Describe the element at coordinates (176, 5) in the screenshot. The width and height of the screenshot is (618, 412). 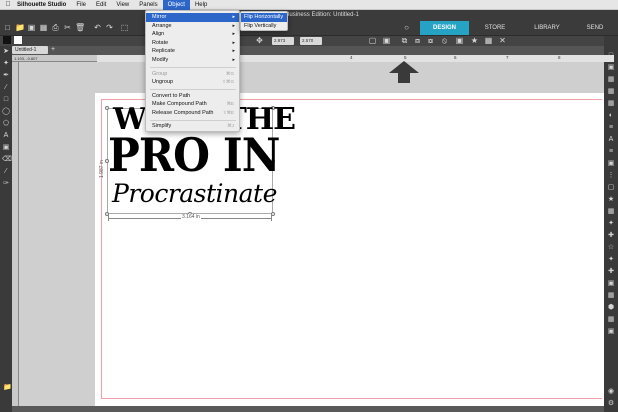
I see `menu-object: Object` at that location.